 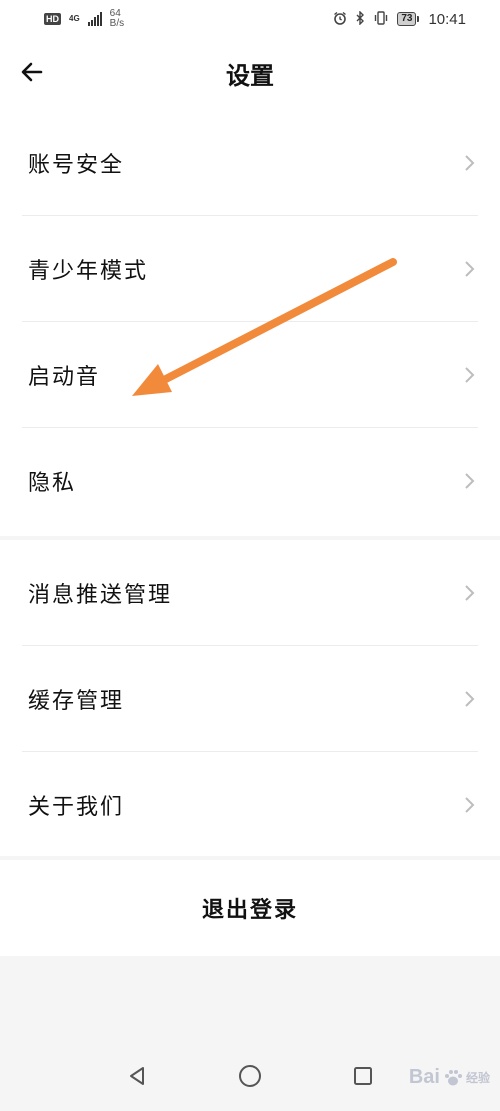 What do you see at coordinates (250, 805) in the screenshot?
I see `settings-item-about-us: 关于我们` at bounding box center [250, 805].